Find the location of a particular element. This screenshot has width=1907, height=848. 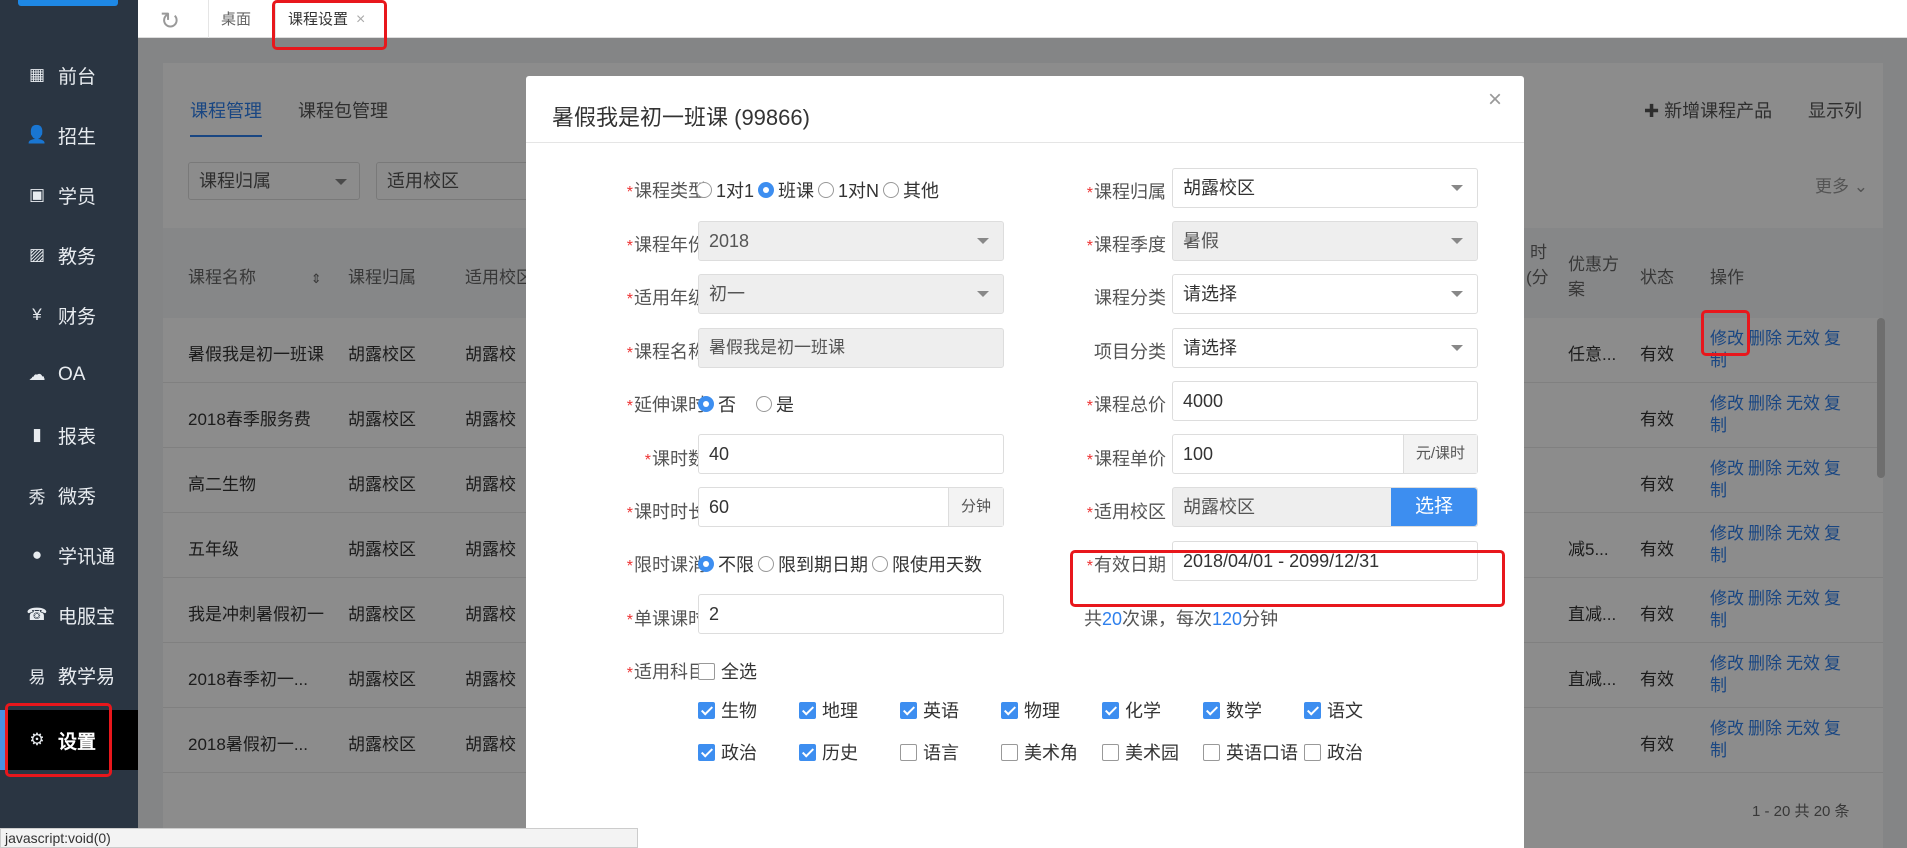

sidebar-item-settings: ⚙ 设置 is located at coordinates (69, 740).